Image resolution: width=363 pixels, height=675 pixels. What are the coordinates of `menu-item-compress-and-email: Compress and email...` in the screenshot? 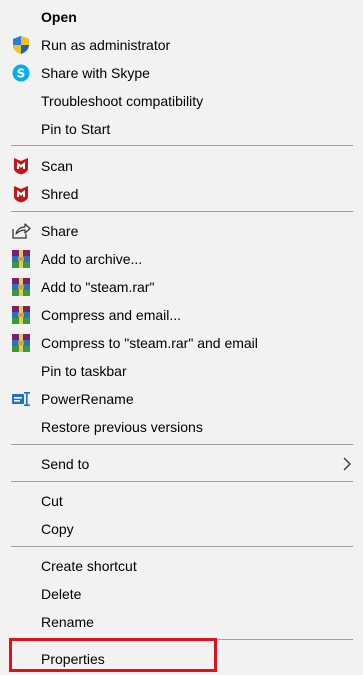 It's located at (181, 315).